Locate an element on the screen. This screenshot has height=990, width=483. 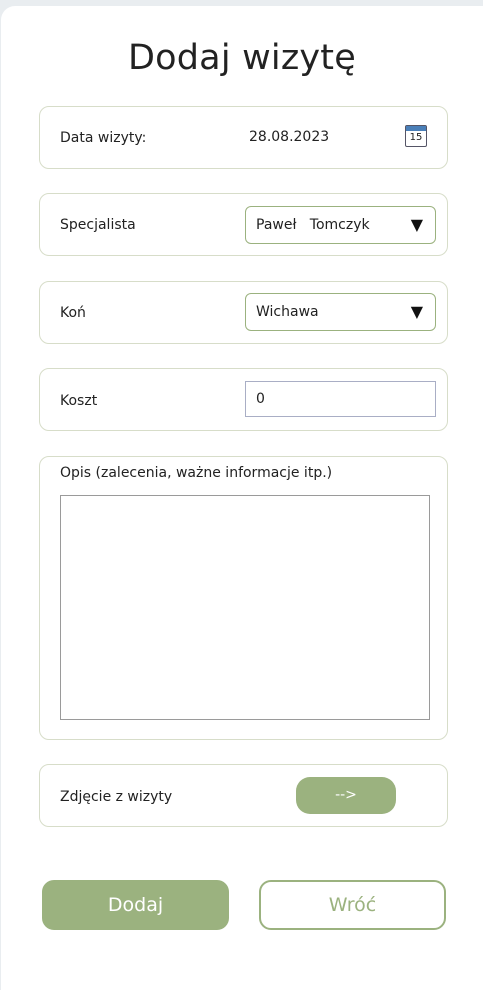
photo-label: Zdjęcie z wizyty is located at coordinates (116, 797).